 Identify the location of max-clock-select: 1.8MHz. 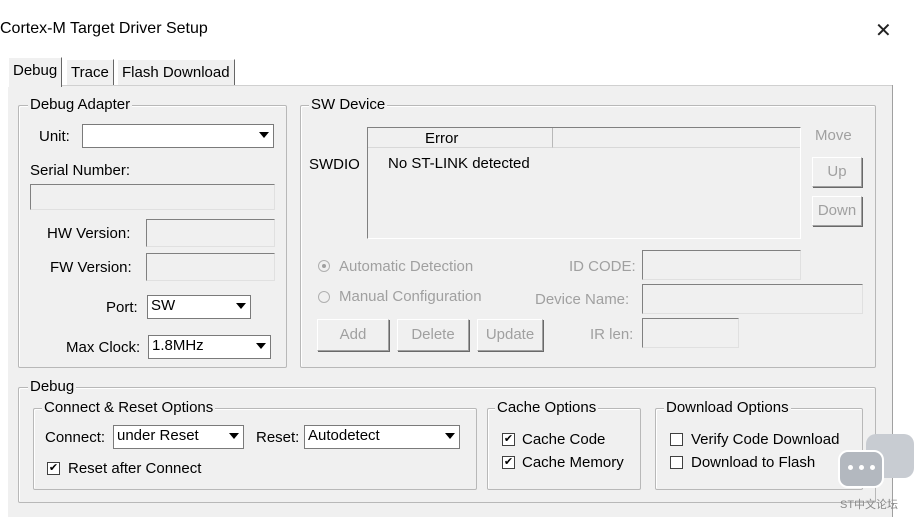
(209, 347).